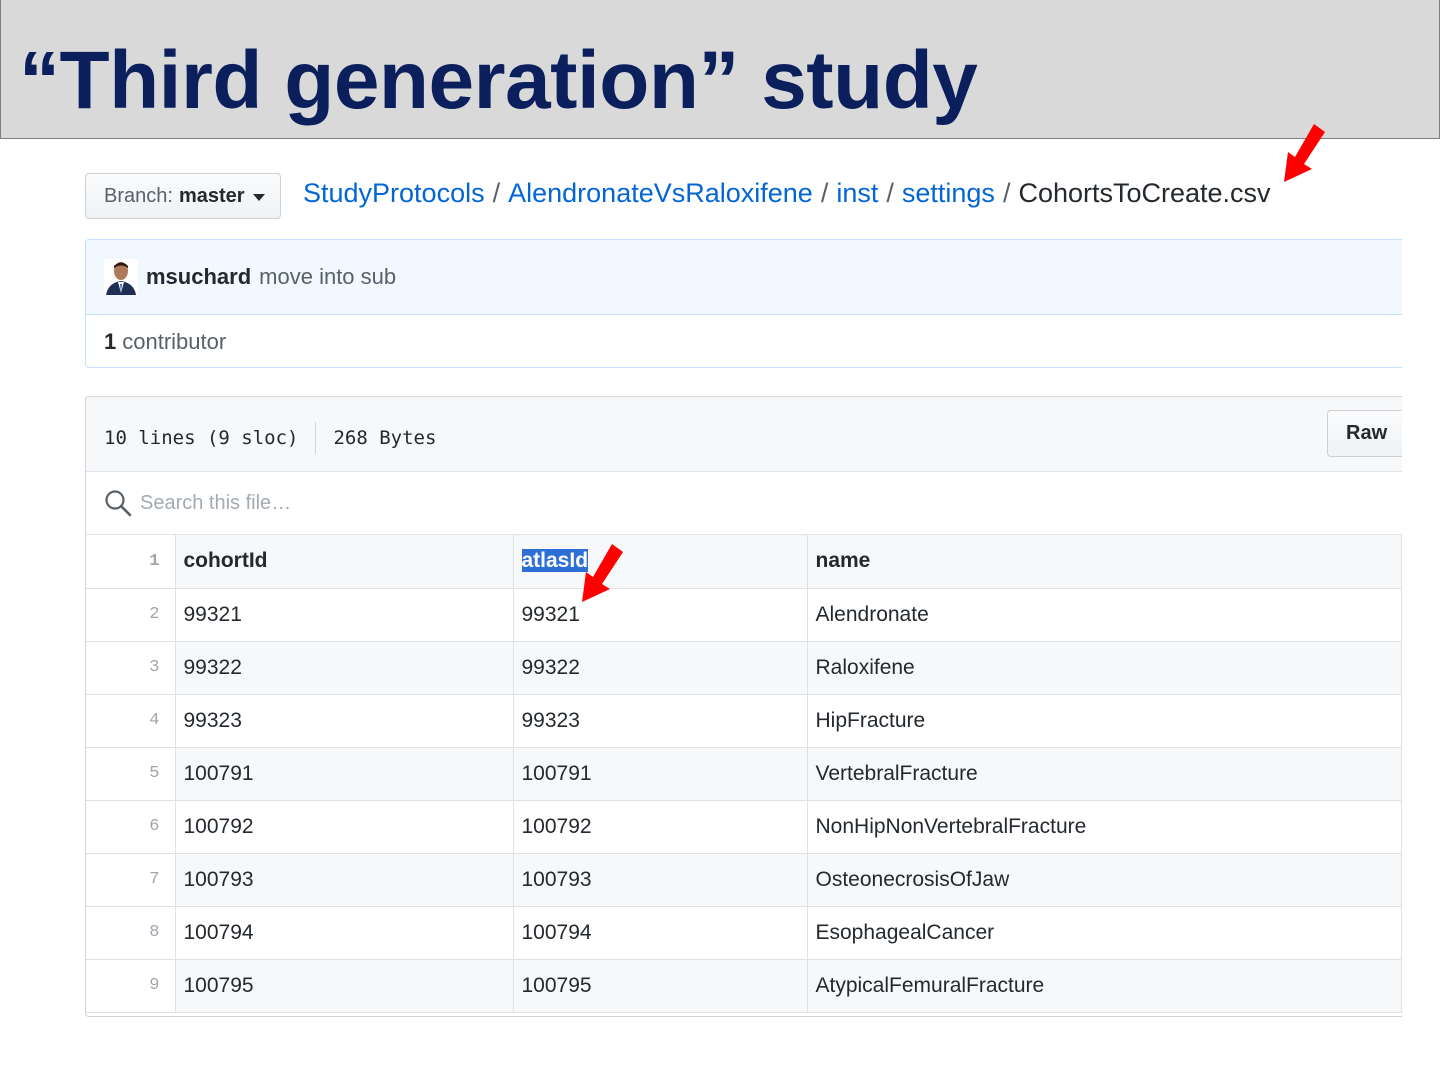 The width and height of the screenshot is (1440, 1080). Describe the element at coordinates (340, 503) in the screenshot. I see `file-search-input` at that location.